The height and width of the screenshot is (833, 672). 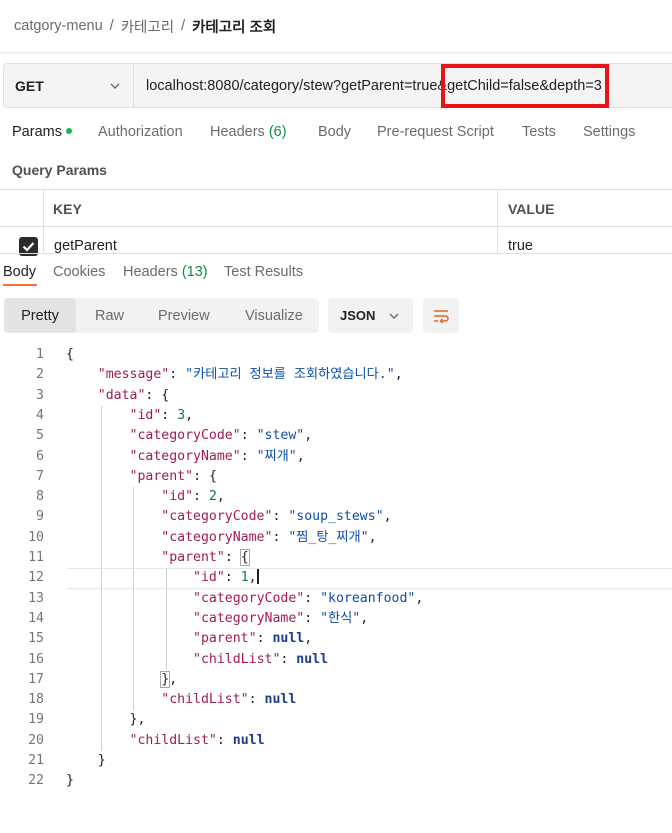 I want to click on query-params-header: KEY VALUE, so click(x=336, y=208).